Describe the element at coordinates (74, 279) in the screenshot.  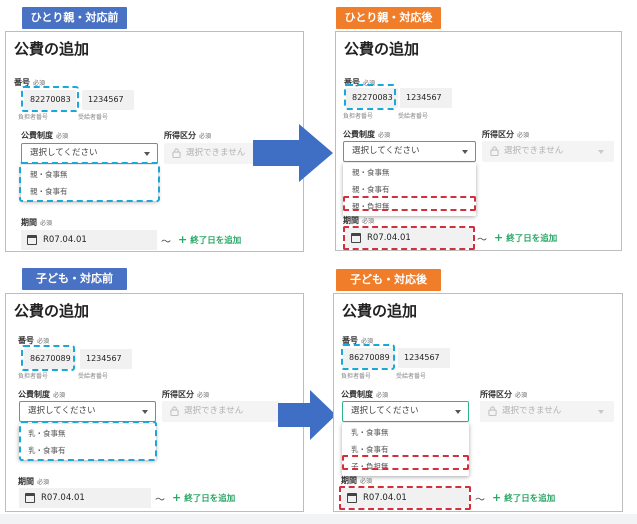
I see `panel-tag-child-before: 子ども・対応前` at that location.